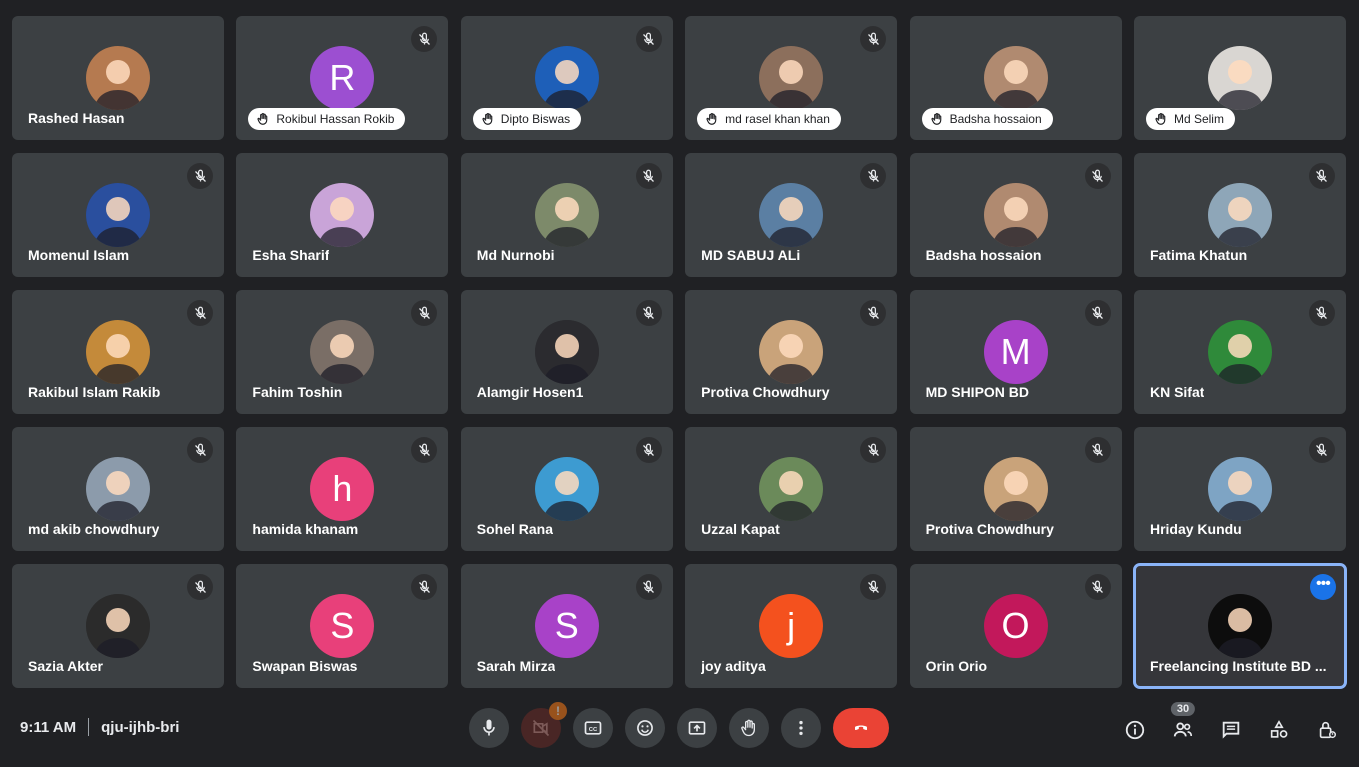  I want to click on raised-hand-name-pill: Badsha hossaion, so click(987, 119).